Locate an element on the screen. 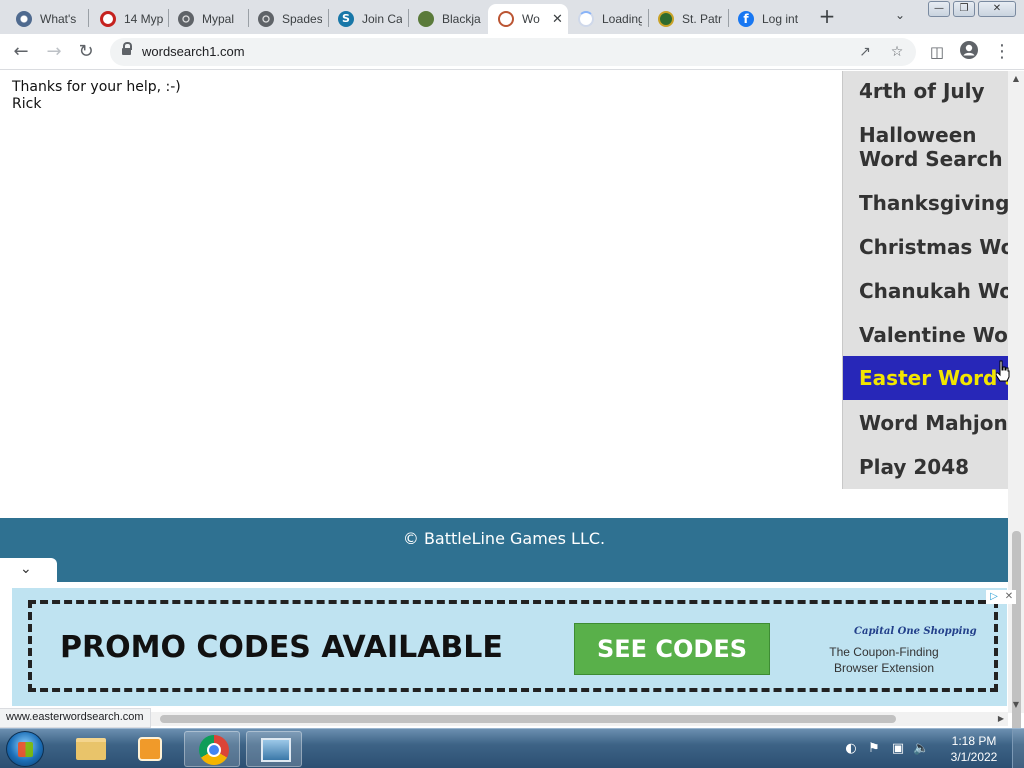  tab-separator is located at coordinates (88, 18).